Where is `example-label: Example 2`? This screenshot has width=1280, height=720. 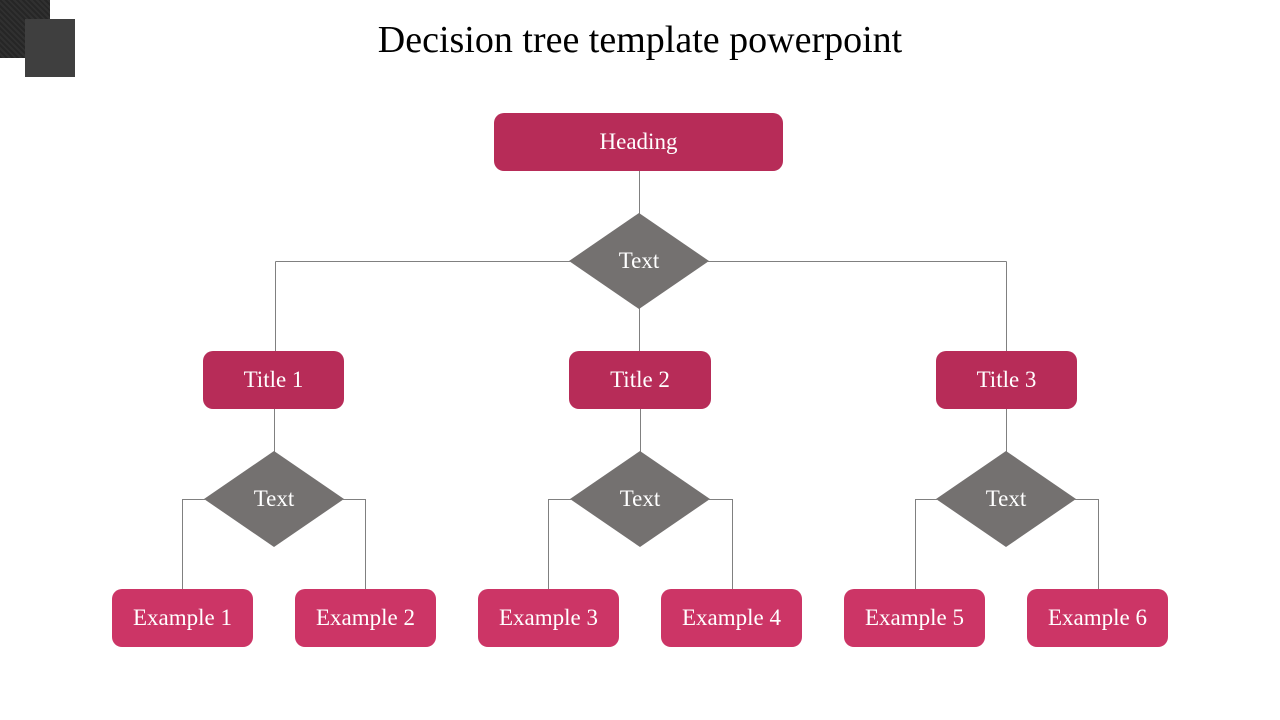 example-label: Example 2 is located at coordinates (365, 617).